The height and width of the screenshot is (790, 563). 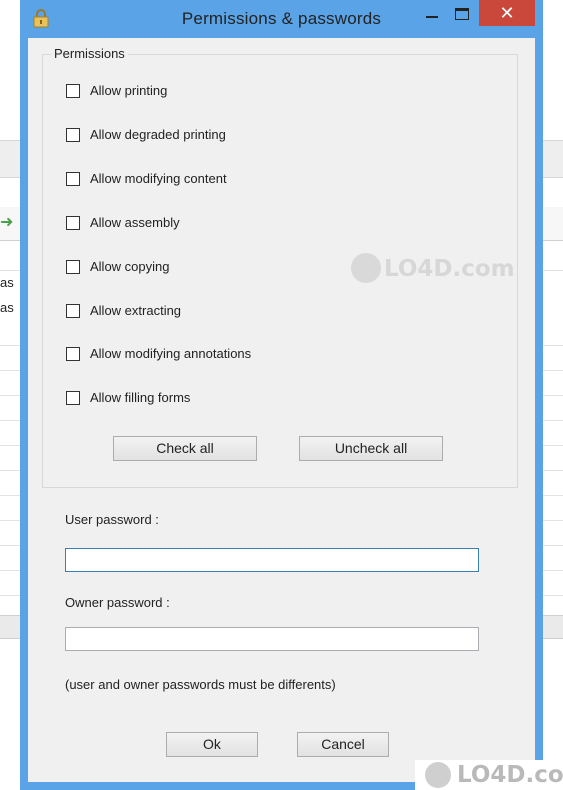 I want to click on owner-password-label: Owner password :, so click(x=117, y=602).